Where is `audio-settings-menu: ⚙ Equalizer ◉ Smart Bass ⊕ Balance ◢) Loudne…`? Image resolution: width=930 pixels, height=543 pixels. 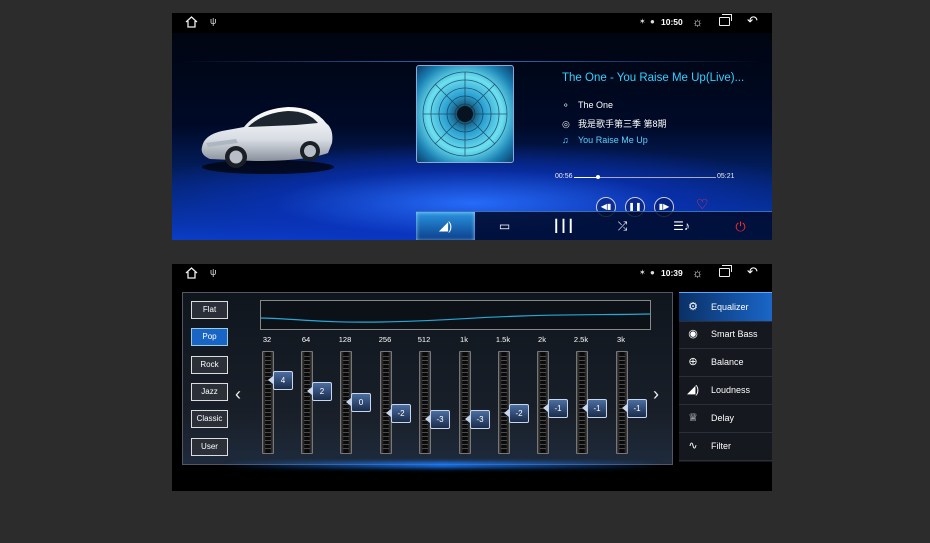
audio-settings-menu: ⚙ Equalizer ◉ Smart Bass ⊕ Balance ◢) Loudne… is located at coordinates (725, 377).